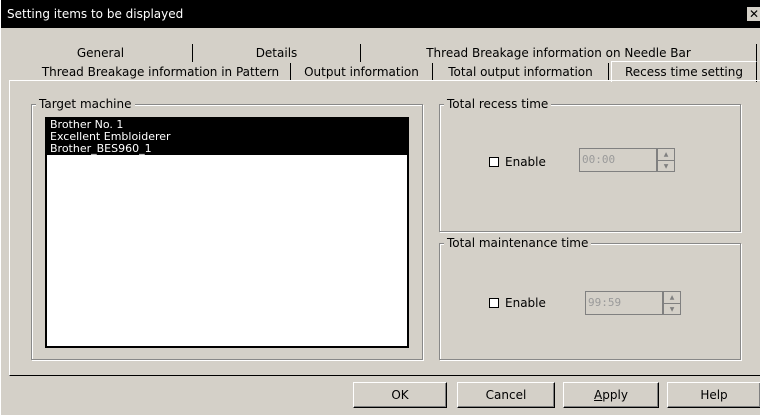 Image resolution: width=760 pixels, height=415 pixels. What do you see at coordinates (101, 53) in the screenshot?
I see `tab-general: General` at bounding box center [101, 53].